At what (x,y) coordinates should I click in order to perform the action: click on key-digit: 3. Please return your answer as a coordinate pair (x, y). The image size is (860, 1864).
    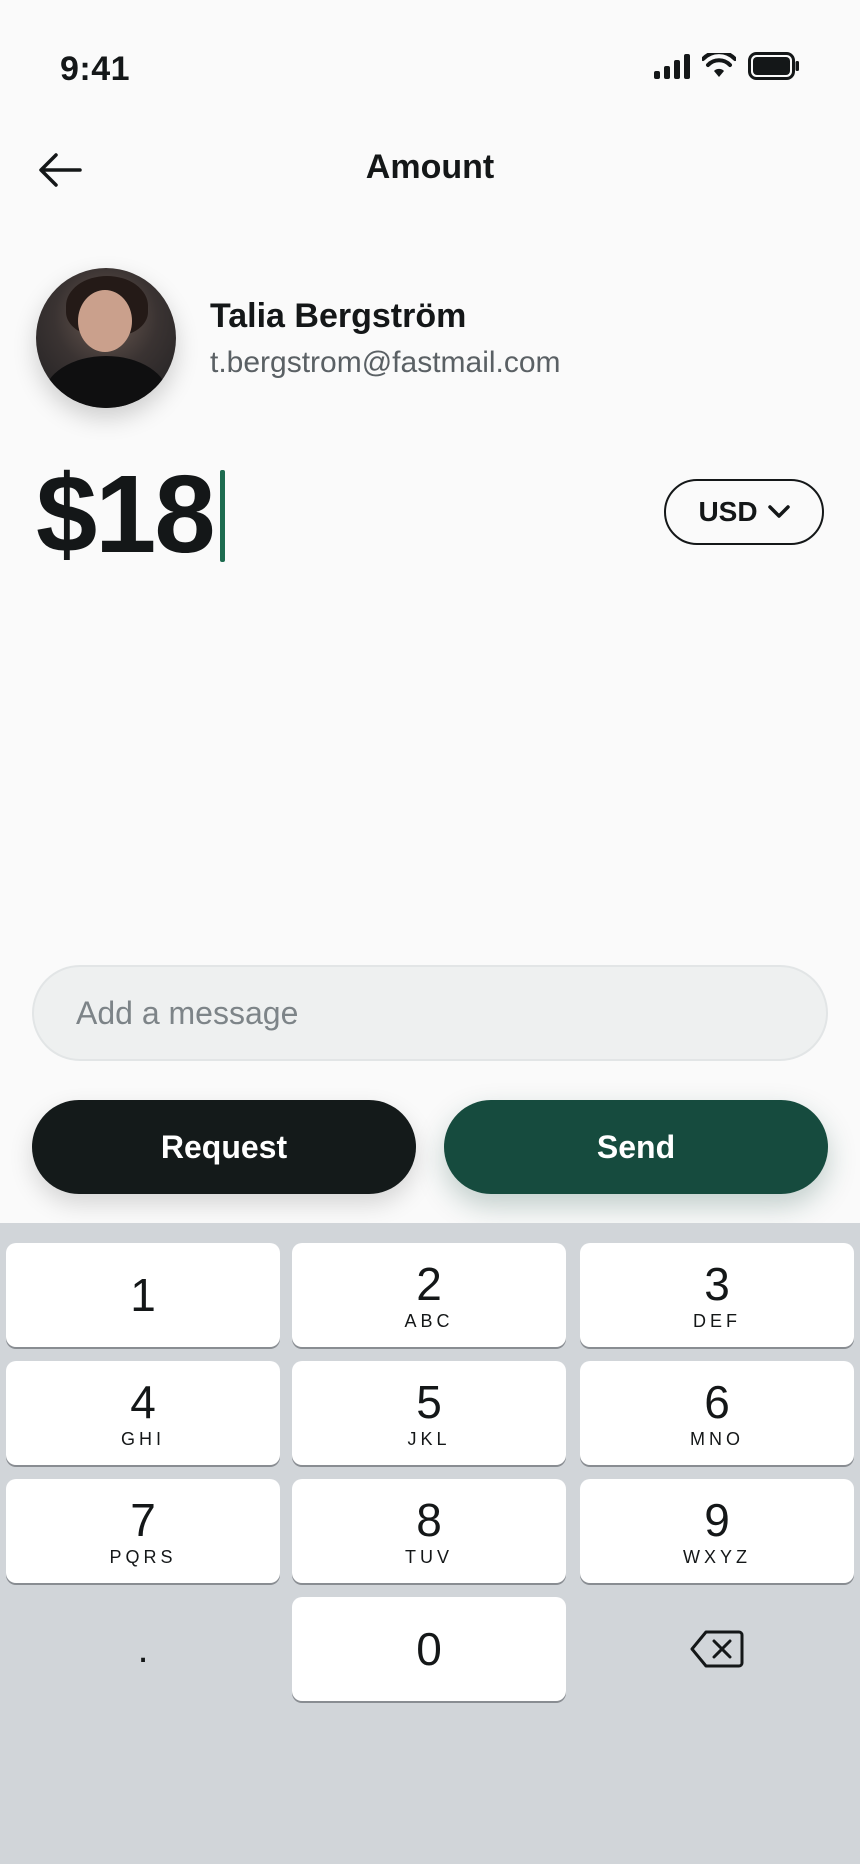
    Looking at the image, I should click on (717, 1283).